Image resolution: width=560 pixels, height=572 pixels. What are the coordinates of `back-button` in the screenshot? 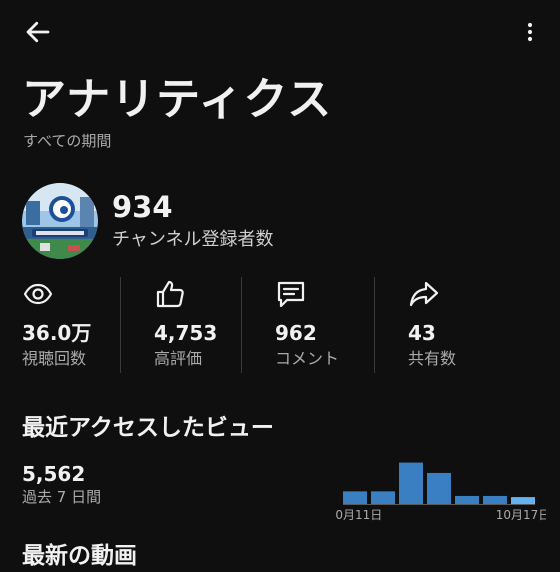 It's located at (38, 32).